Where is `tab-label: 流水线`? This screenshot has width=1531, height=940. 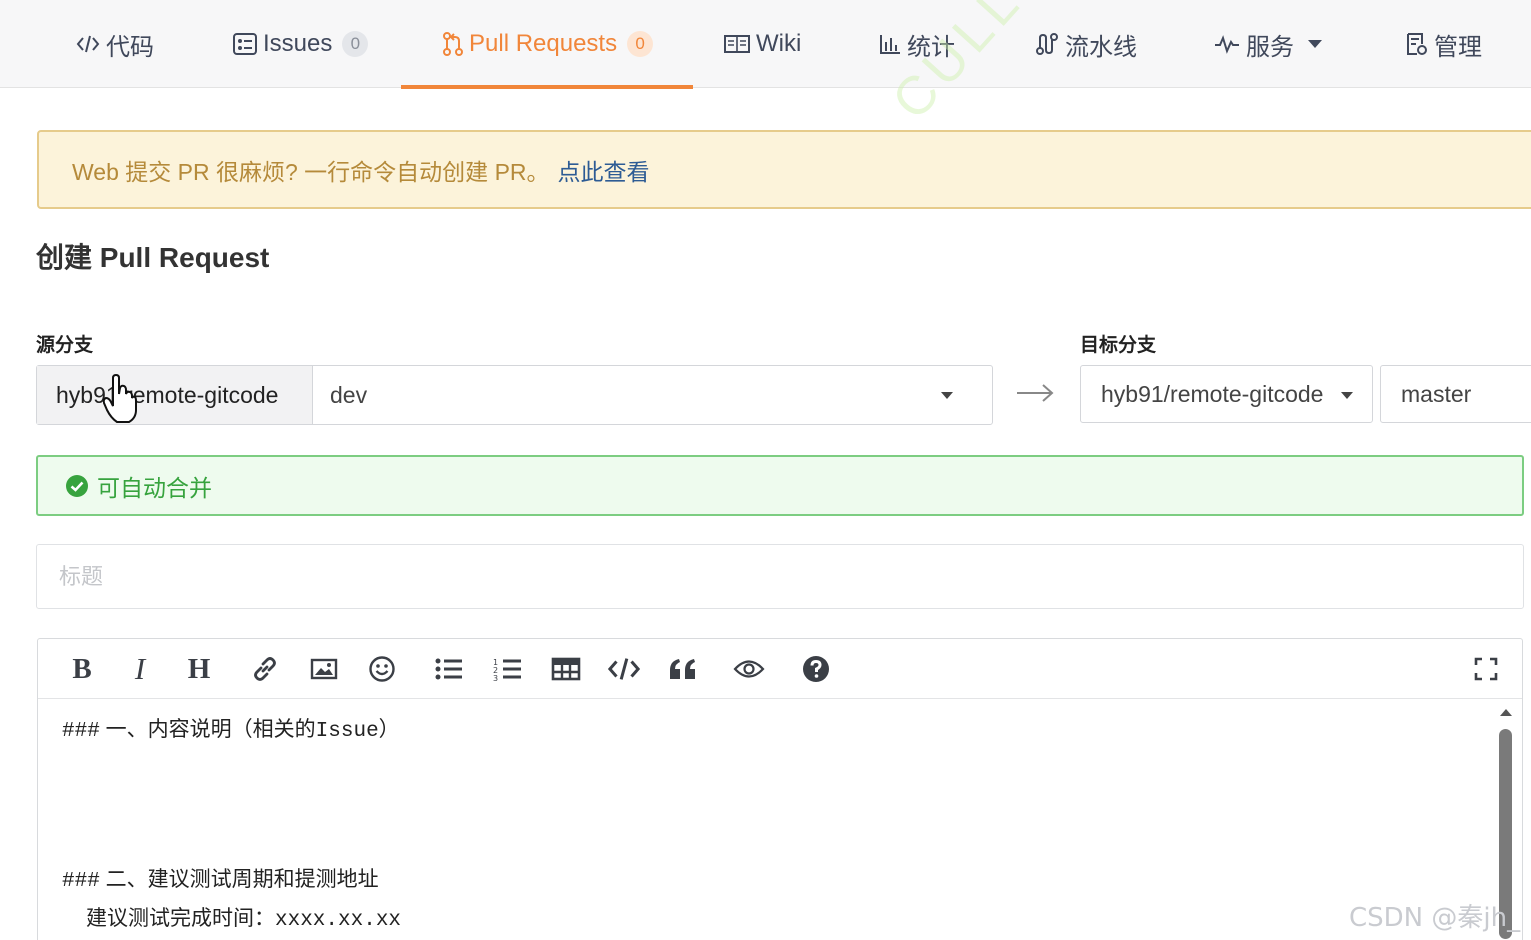
tab-label: 流水线 is located at coordinates (1101, 47).